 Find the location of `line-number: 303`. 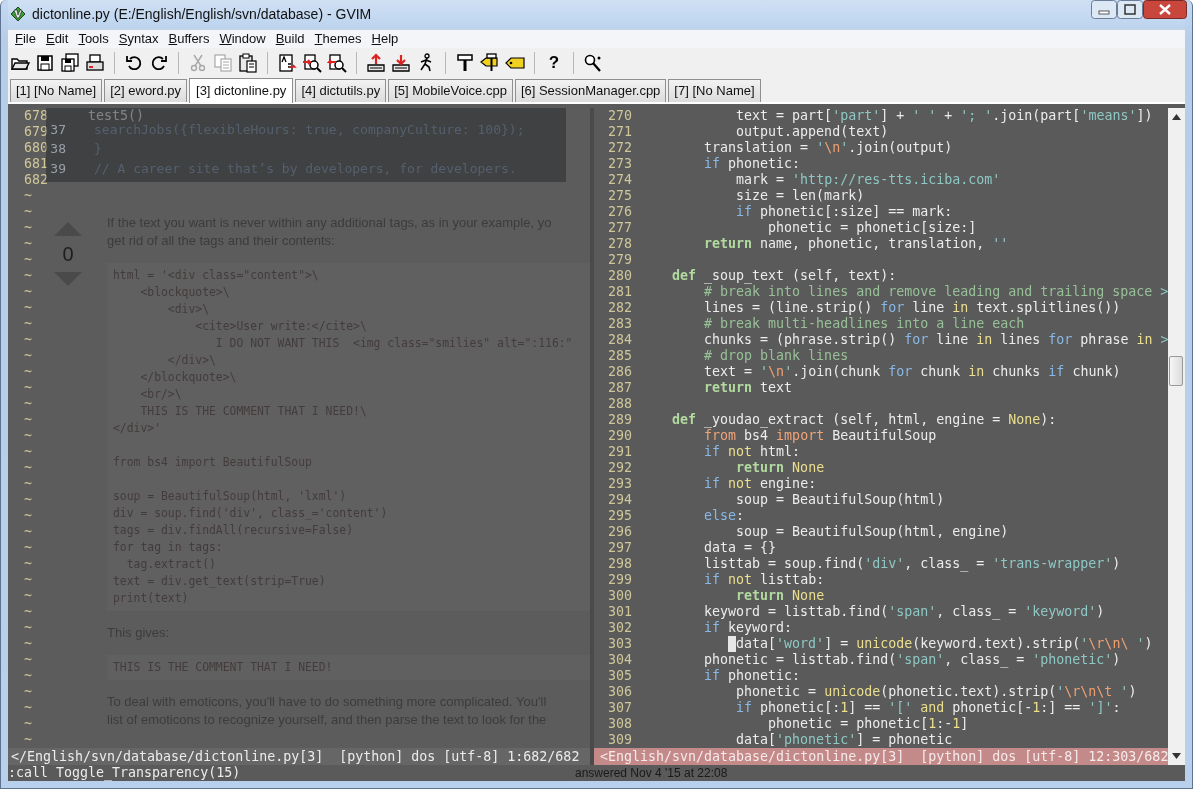

line-number: 303 is located at coordinates (619, 643).